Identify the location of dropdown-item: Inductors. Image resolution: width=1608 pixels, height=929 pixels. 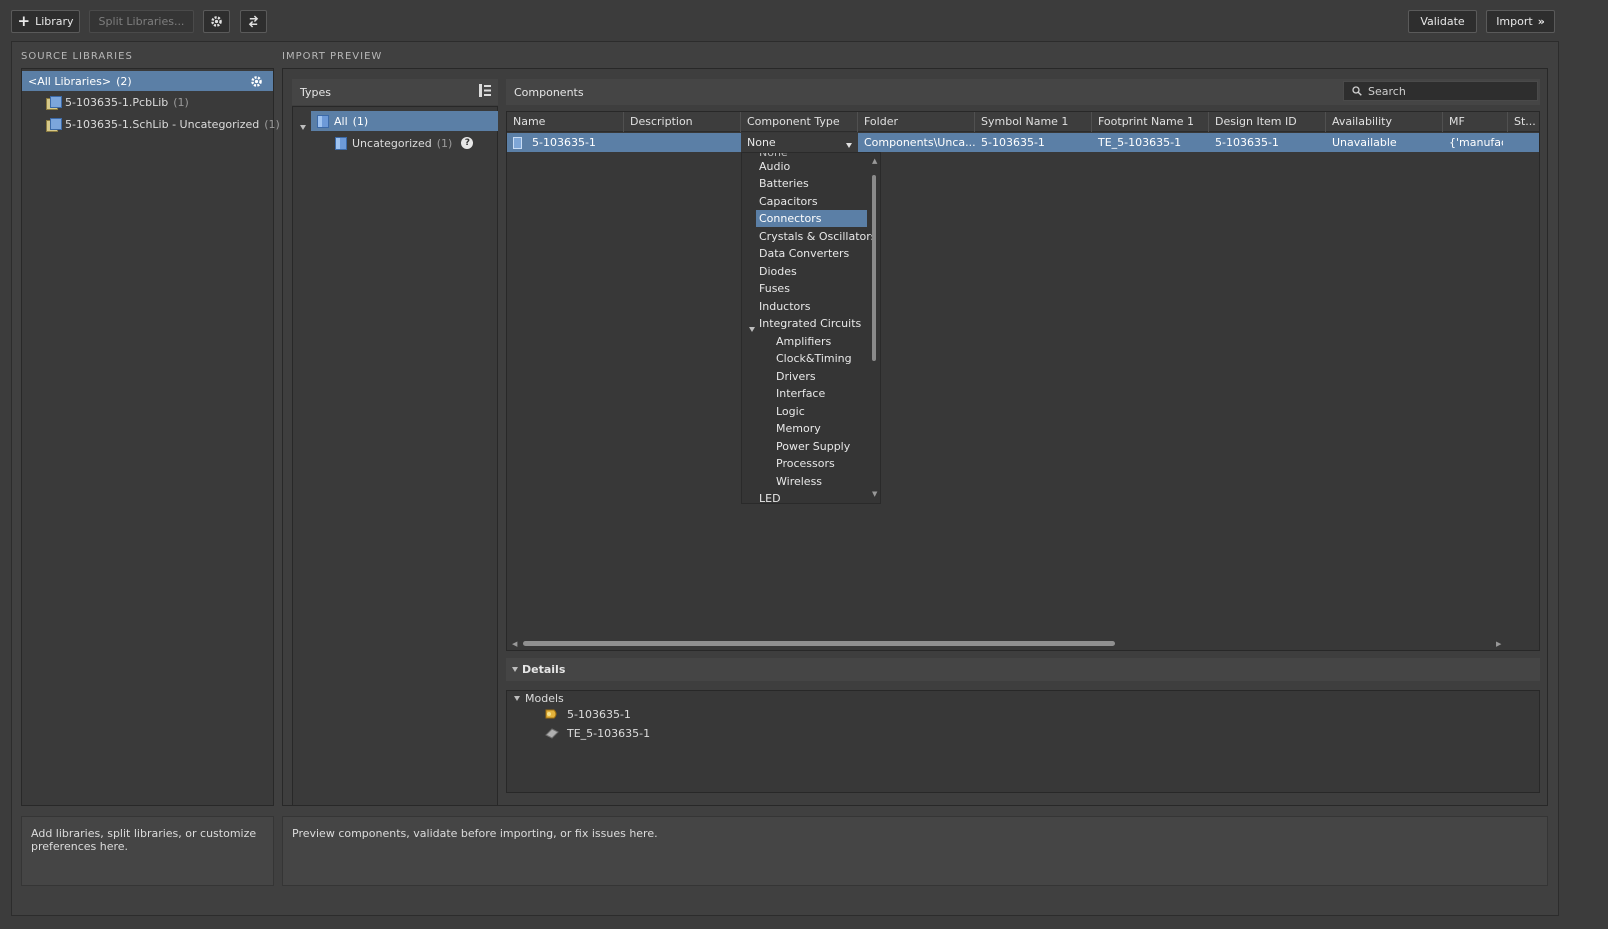
(783, 306).